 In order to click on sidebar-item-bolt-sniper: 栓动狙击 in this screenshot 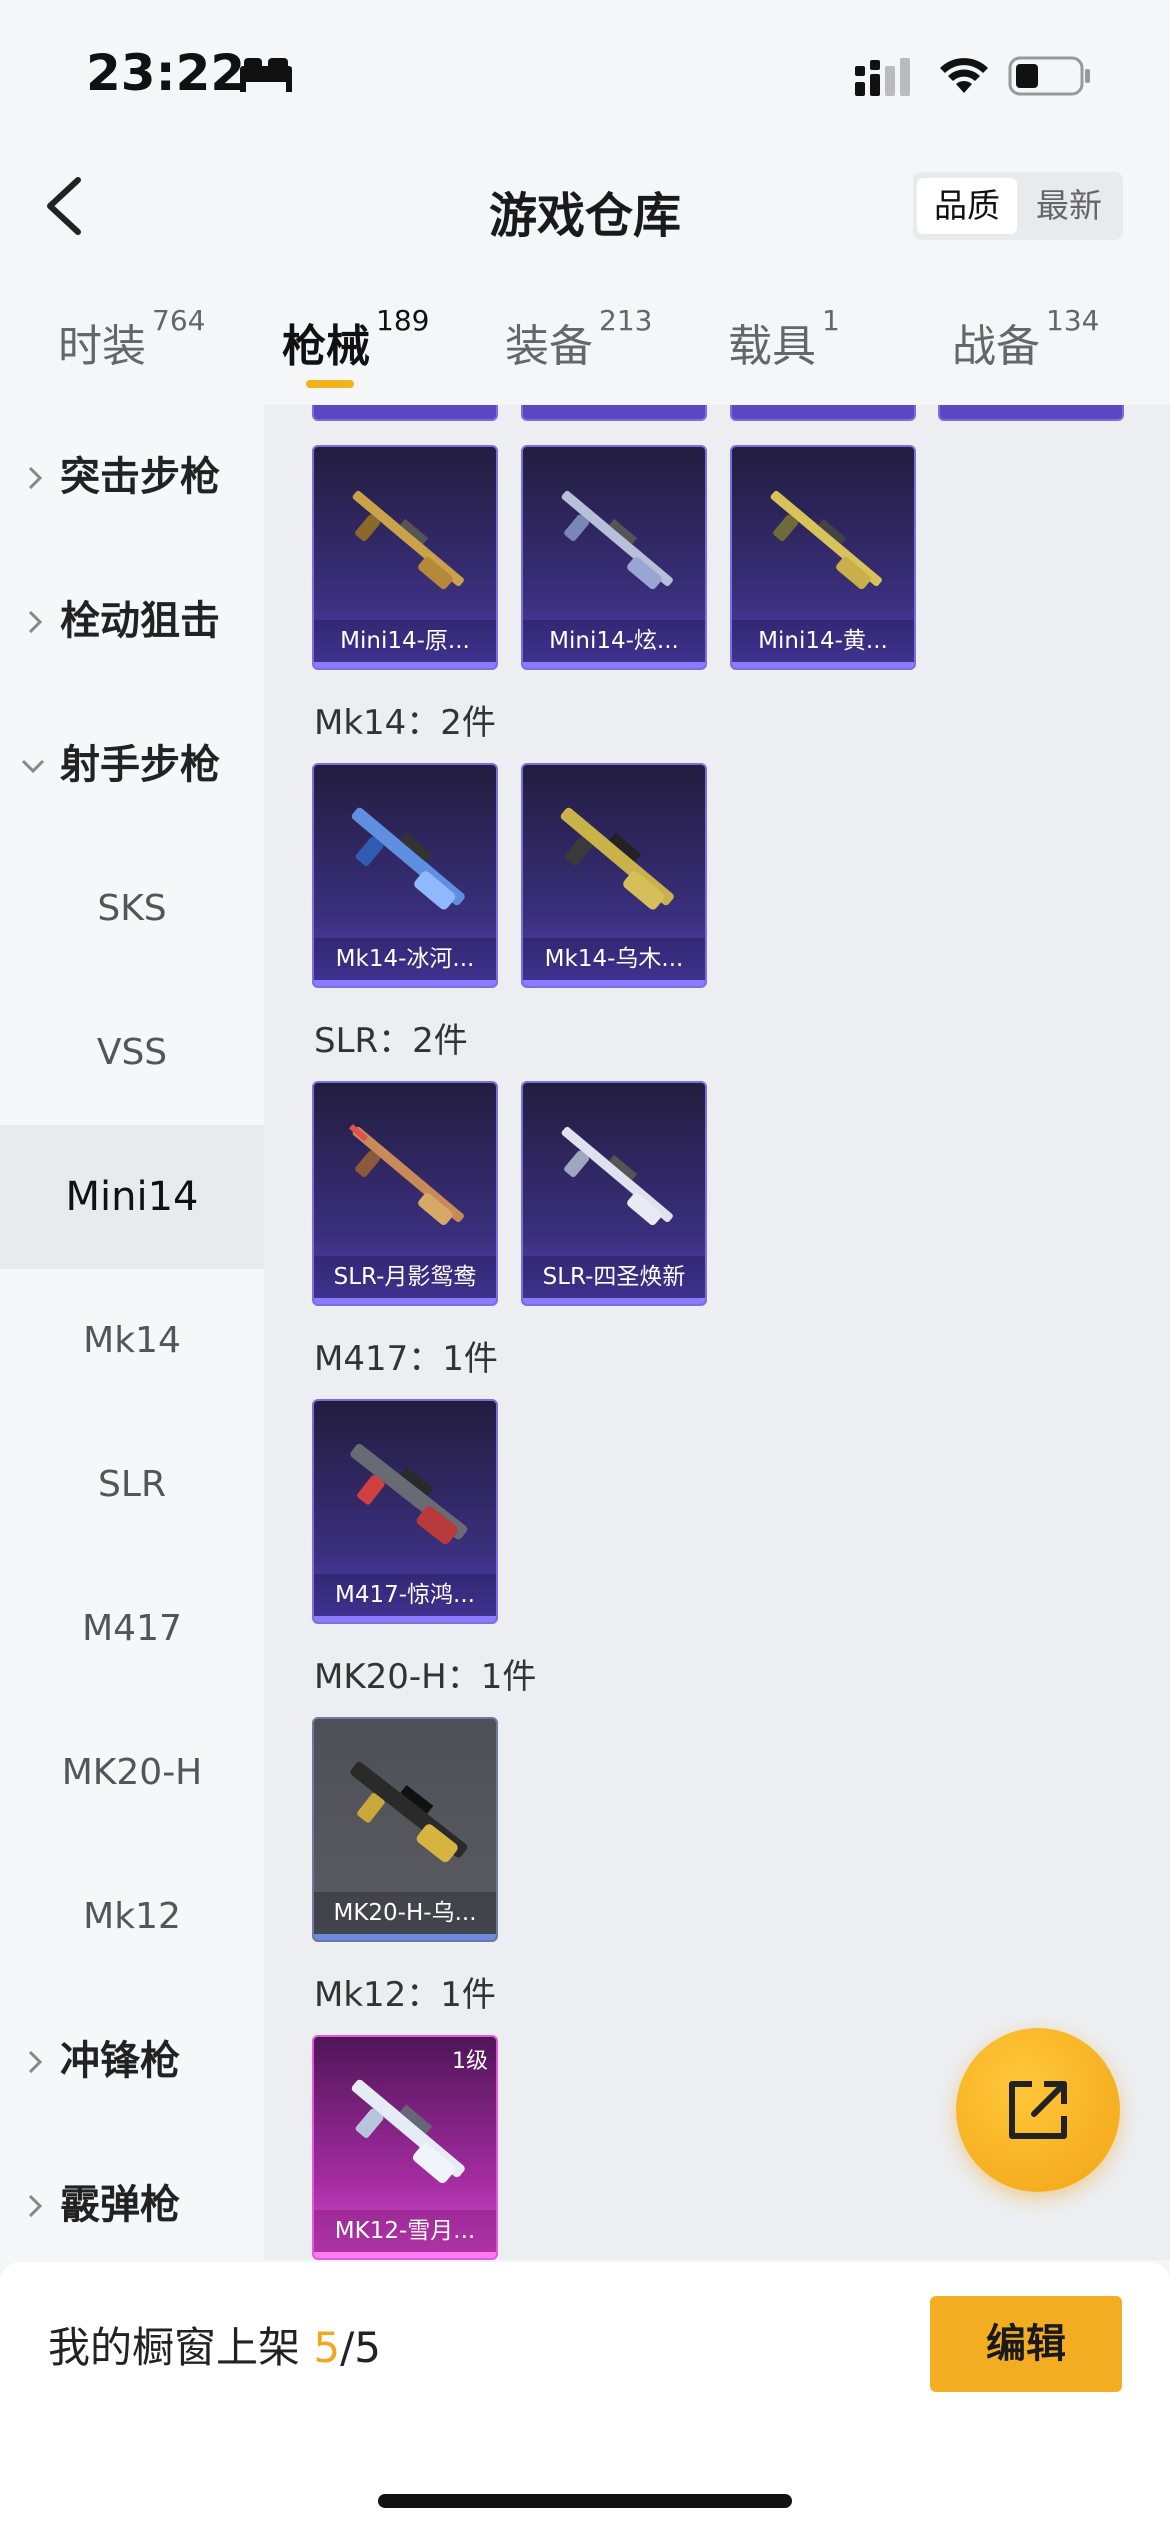, I will do `click(132, 621)`.